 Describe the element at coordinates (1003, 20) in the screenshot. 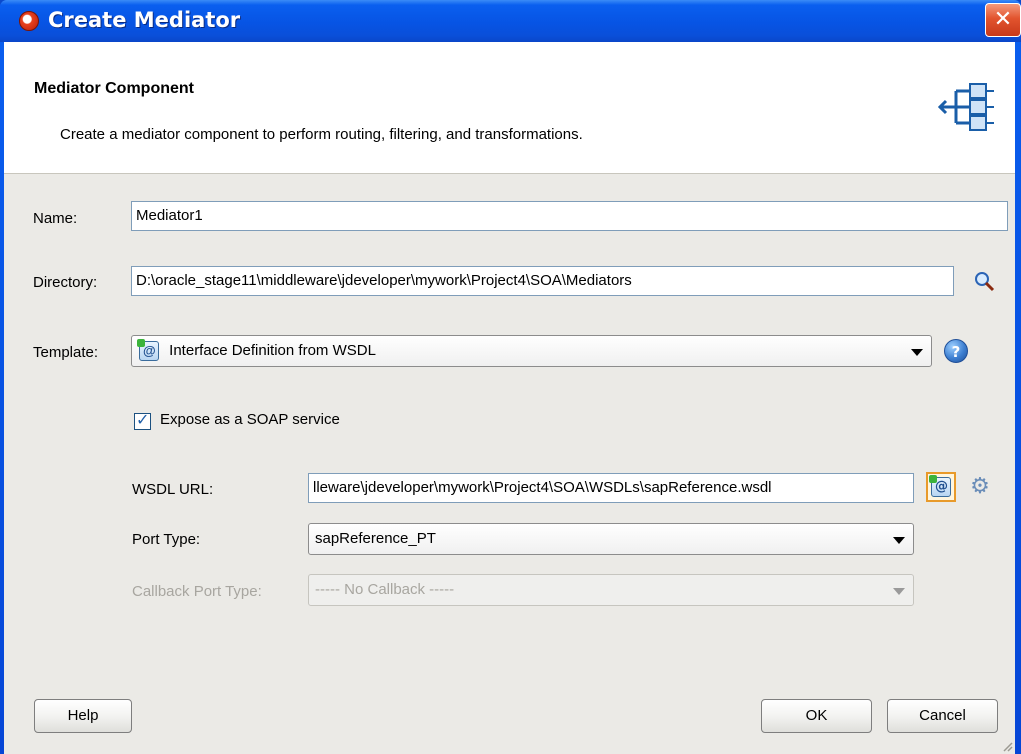

I see `close-button: ✕` at that location.